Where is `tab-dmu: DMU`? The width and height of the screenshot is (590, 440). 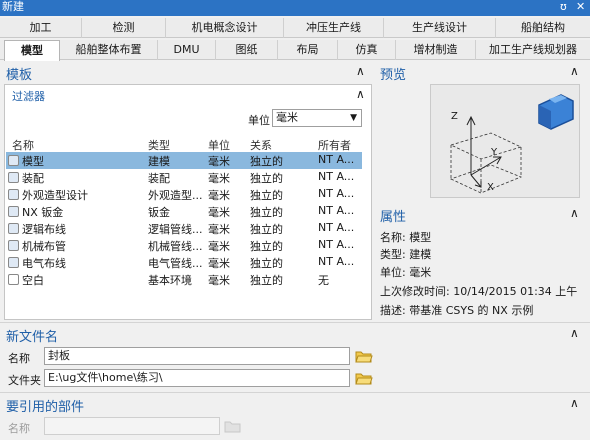
tab-dmu: DMU is located at coordinates (187, 50).